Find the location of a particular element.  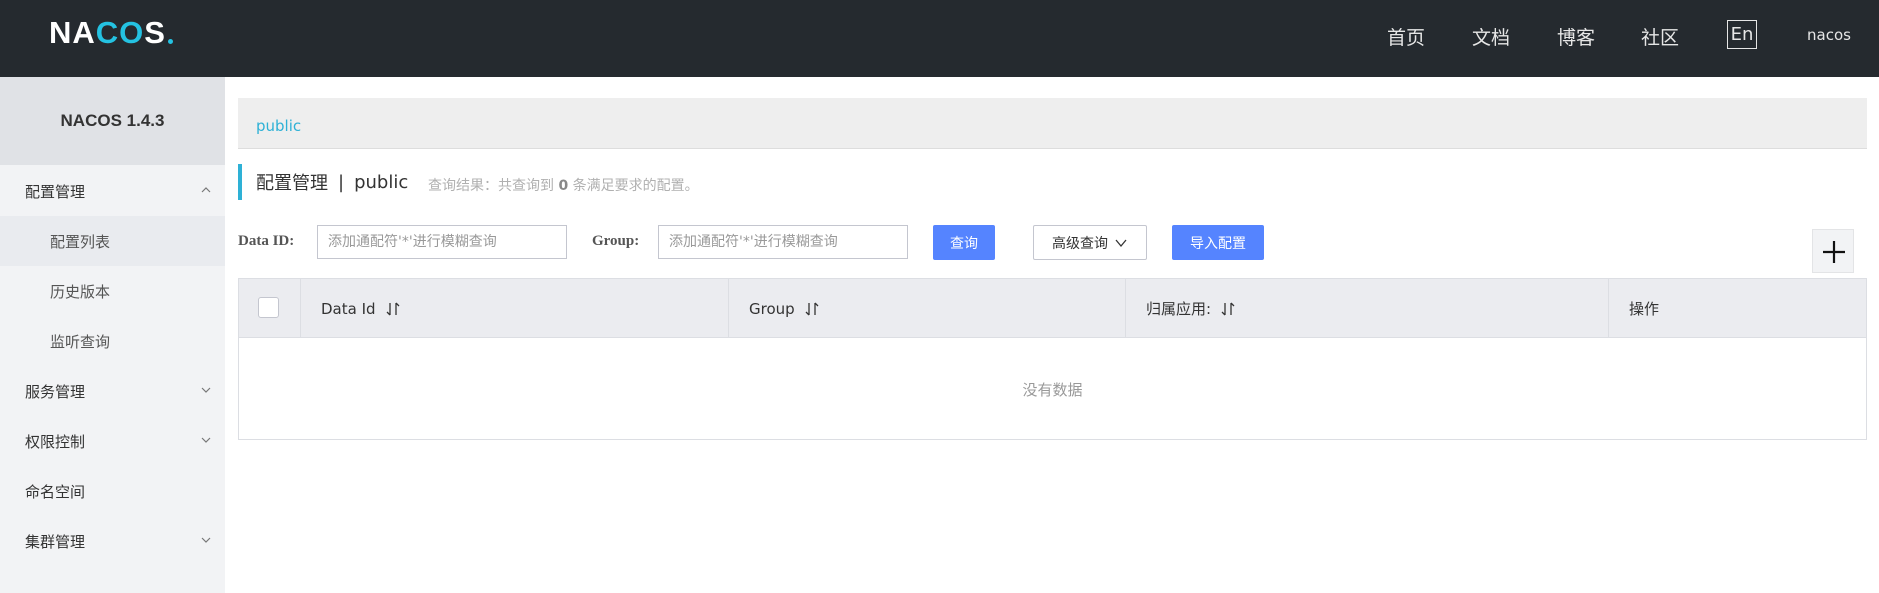

import-config-button: 导入配置 is located at coordinates (1218, 242).